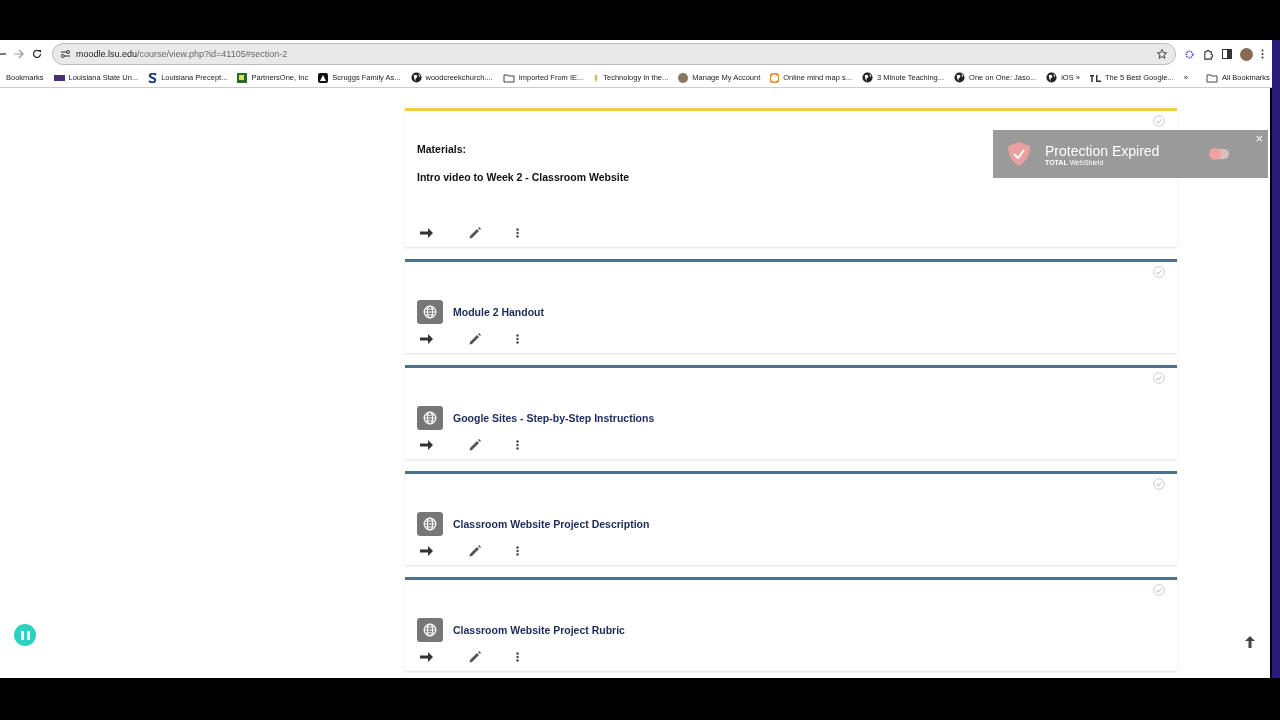  What do you see at coordinates (1102, 150) in the screenshot?
I see `toast-title: Protection Expired` at bounding box center [1102, 150].